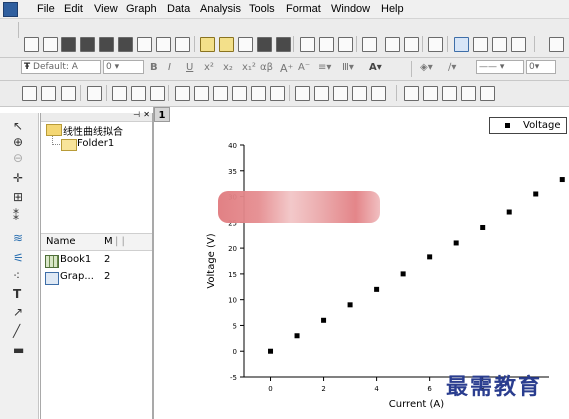 The height and width of the screenshot is (419, 569). What do you see at coordinates (31, 44) in the screenshot?
I see `new-project-icon` at bounding box center [31, 44].